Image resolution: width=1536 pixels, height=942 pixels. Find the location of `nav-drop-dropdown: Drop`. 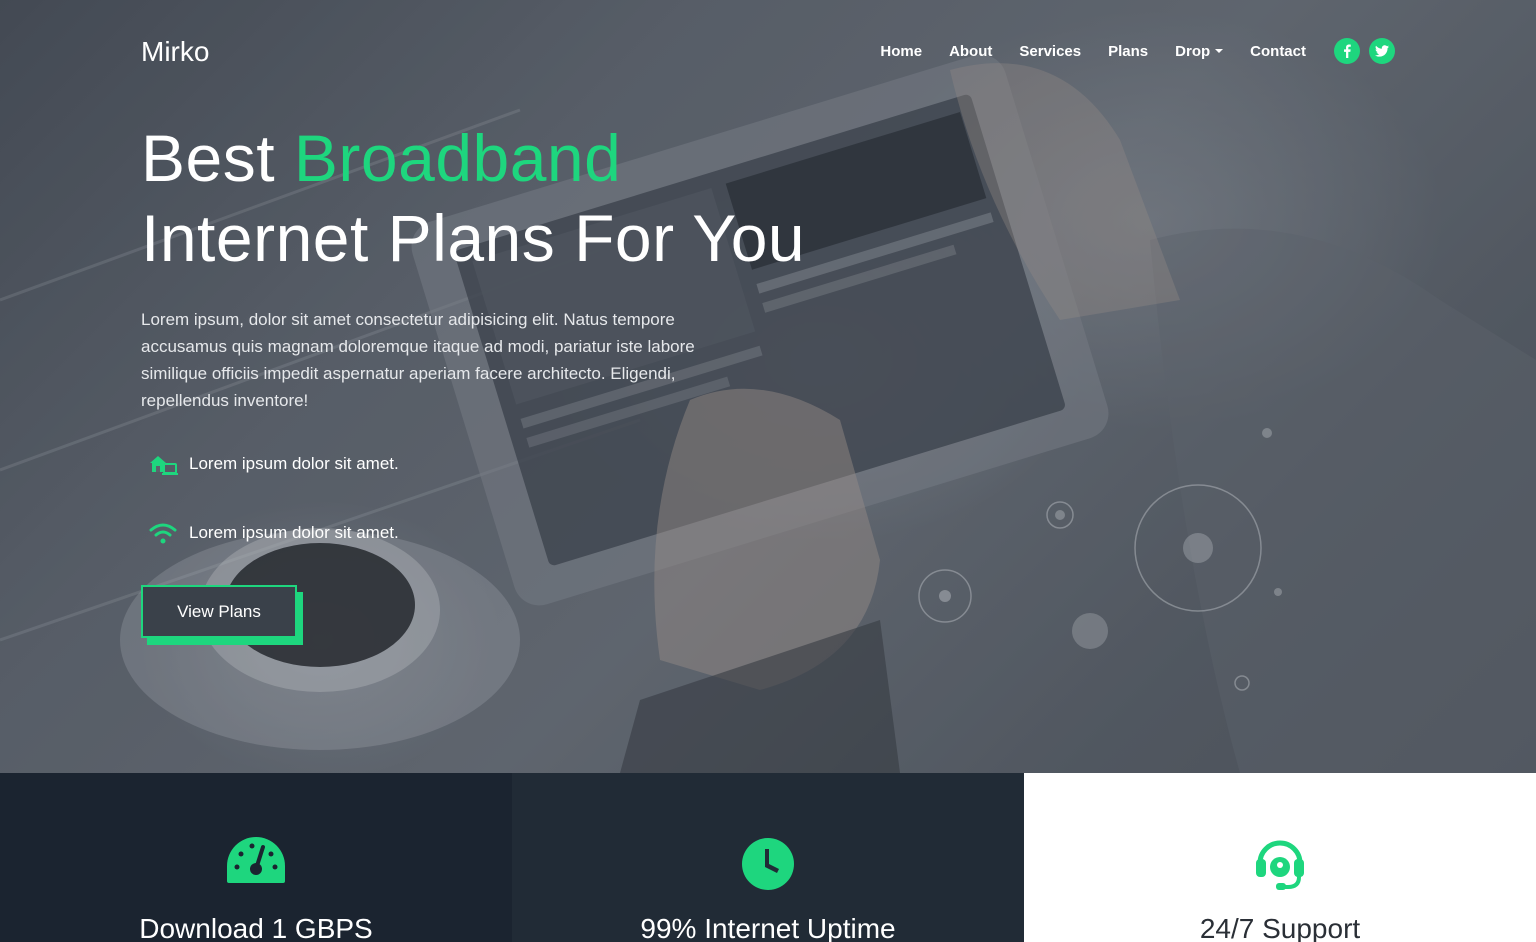

nav-drop-dropdown: Drop is located at coordinates (1199, 51).